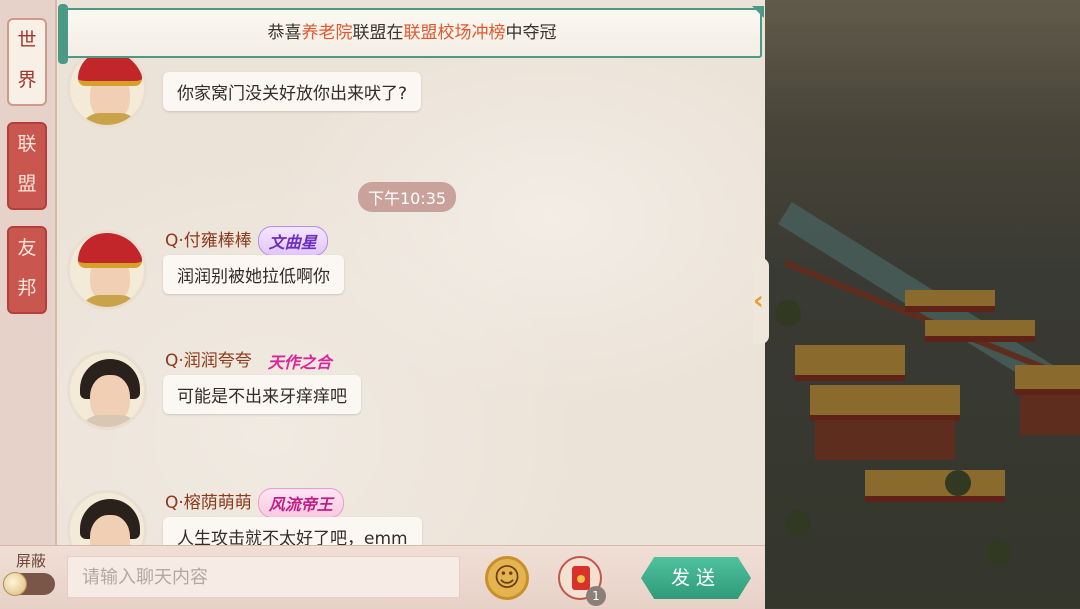 Image resolution: width=1080 pixels, height=609 pixels. Describe the element at coordinates (27, 62) in the screenshot. I see `tab-world: 世界` at that location.